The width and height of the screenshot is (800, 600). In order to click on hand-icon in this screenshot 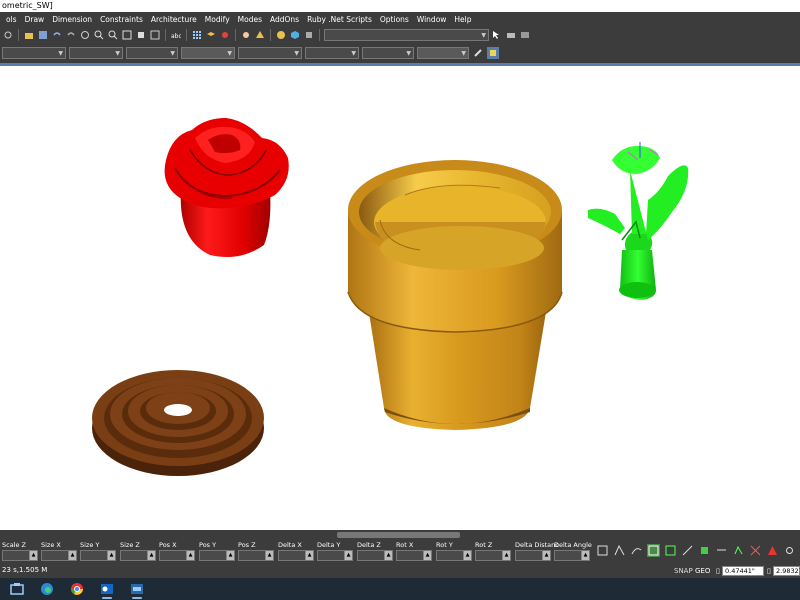, I will do `click(246, 35)`.